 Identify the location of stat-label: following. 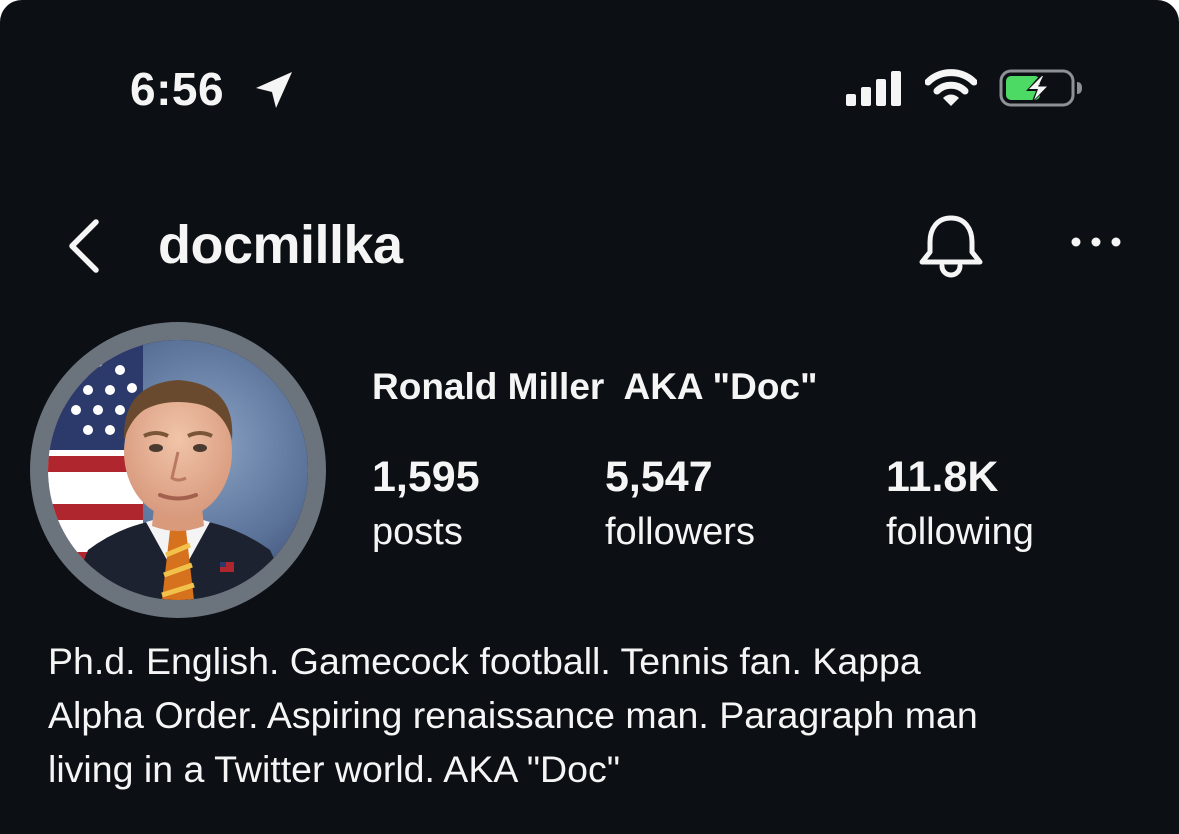
(960, 532).